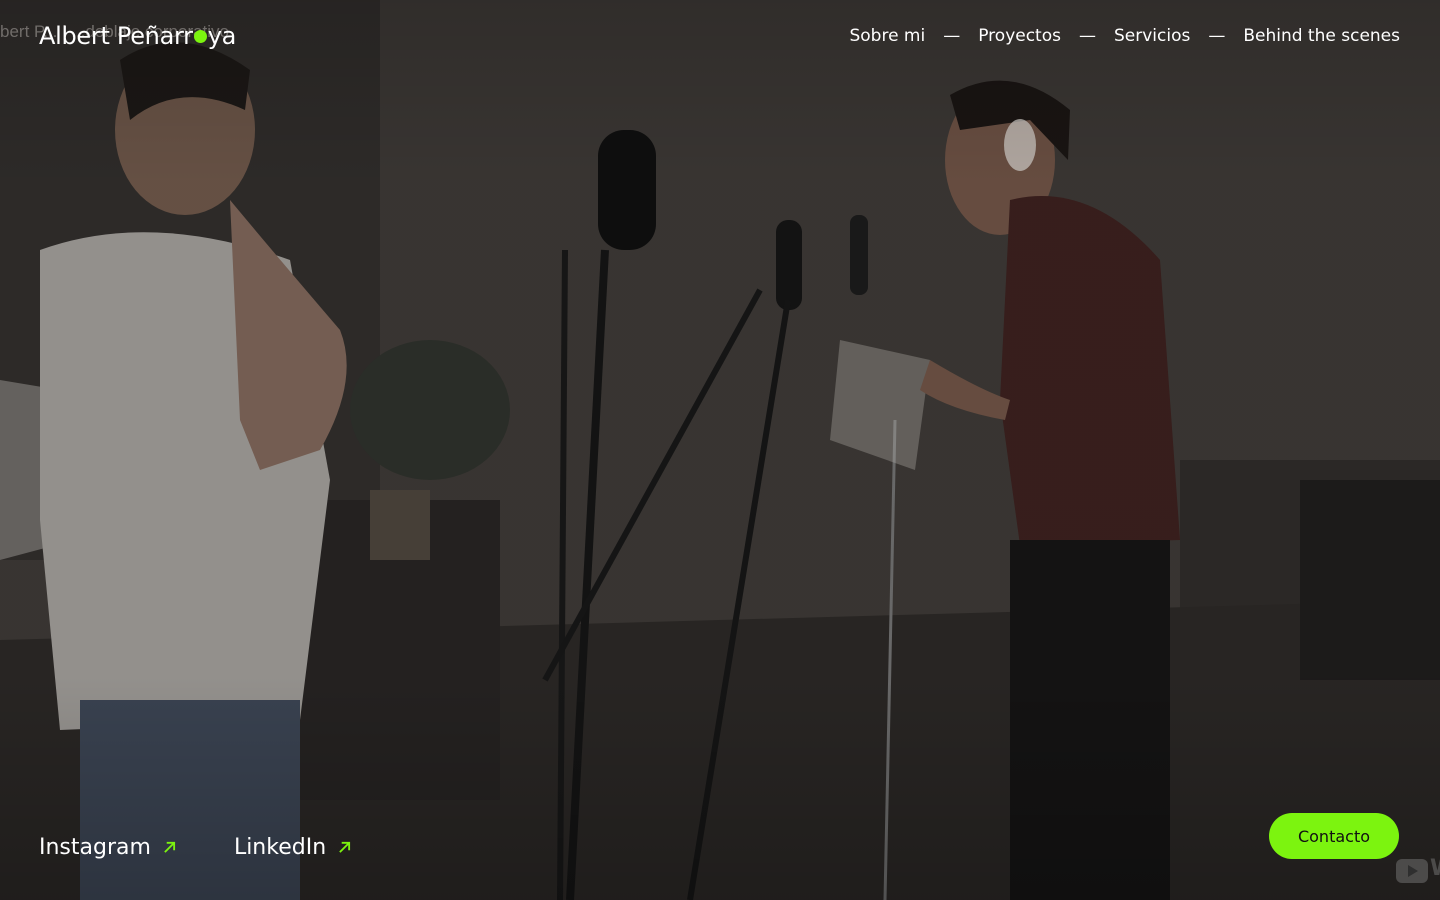 This screenshot has height=900, width=1440. I want to click on nav-link-proyectos: Proyectos, so click(1019, 36).